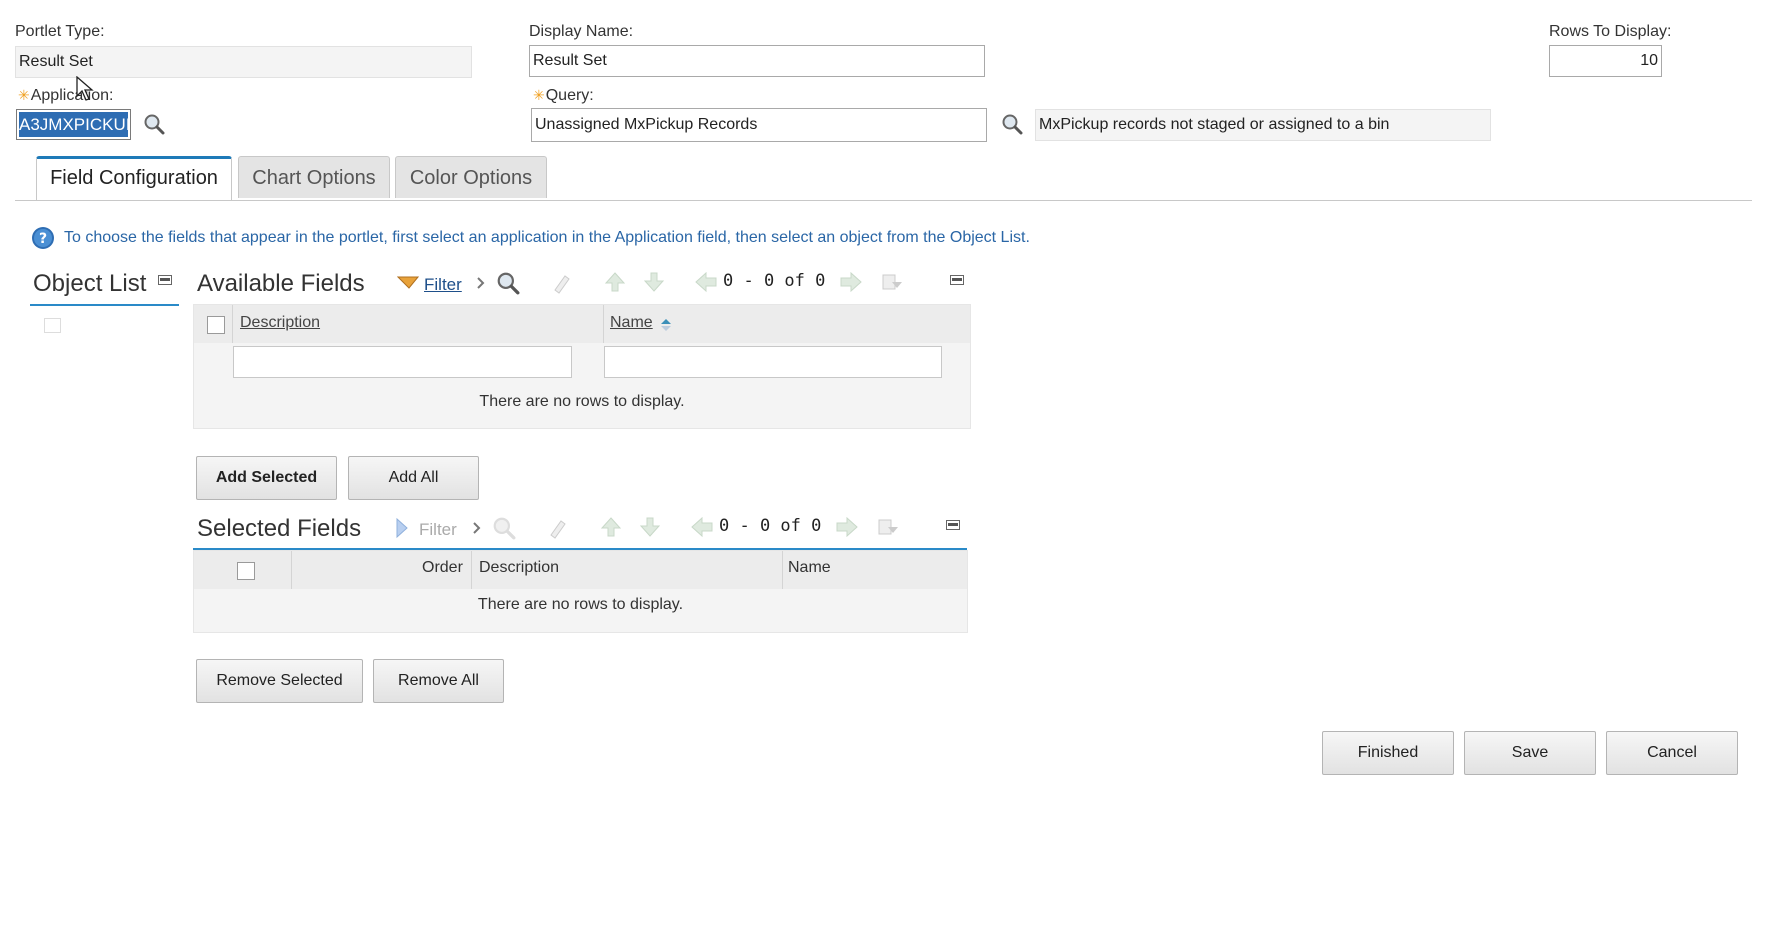 The image size is (1771, 934). What do you see at coordinates (1012, 124) in the screenshot?
I see `query-lookup-icon` at bounding box center [1012, 124].